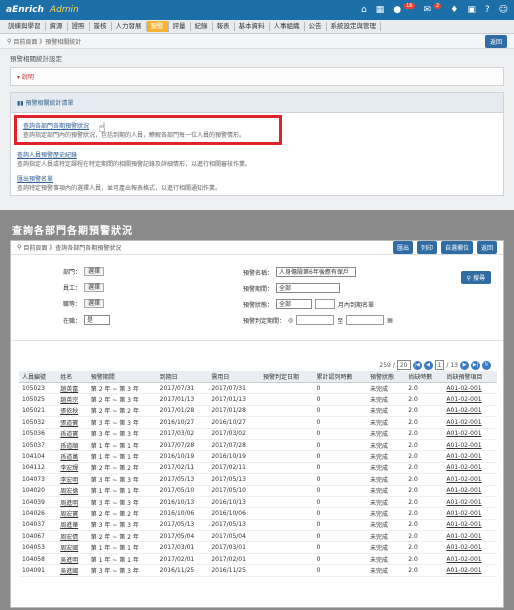 The height and width of the screenshot is (610, 514). What do you see at coordinates (72, 399) in the screenshot?
I see `table-cell: 趙英宗` at bounding box center [72, 399].